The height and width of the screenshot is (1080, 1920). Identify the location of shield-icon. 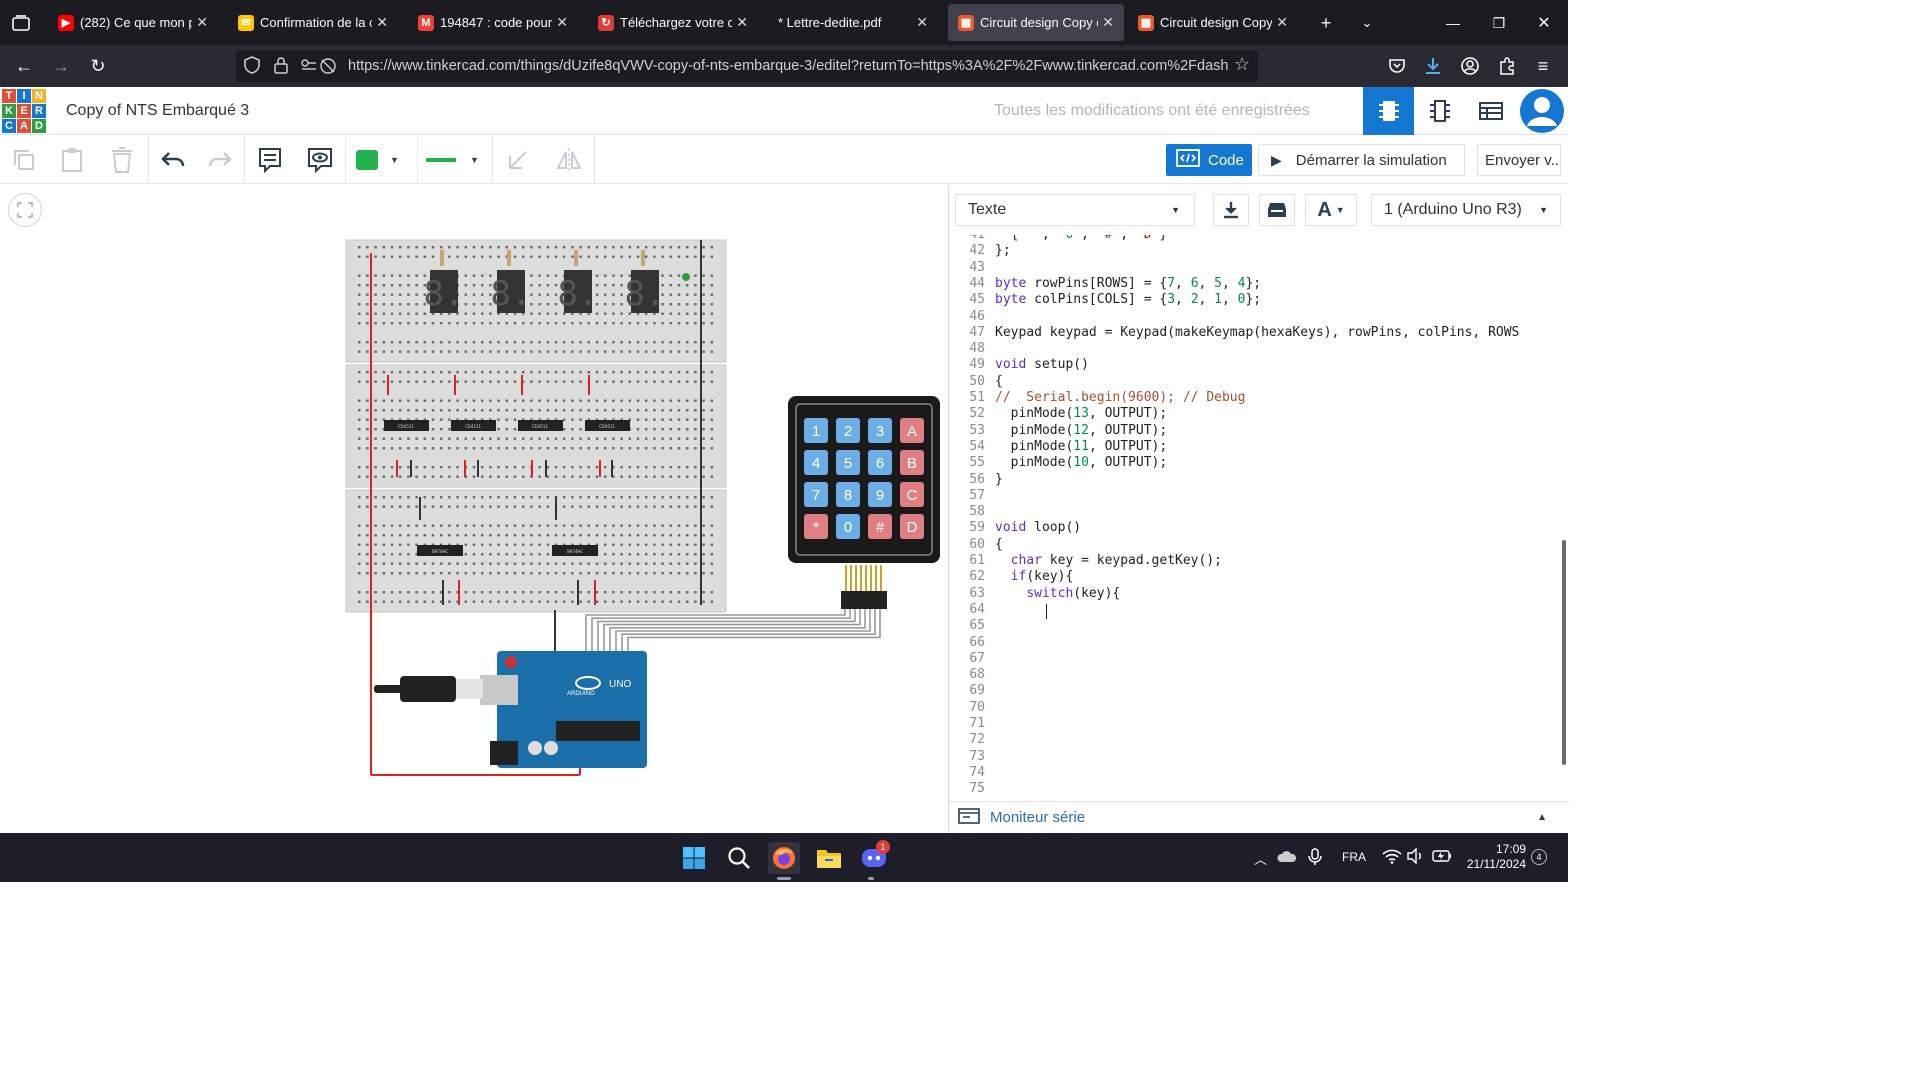
(252, 67).